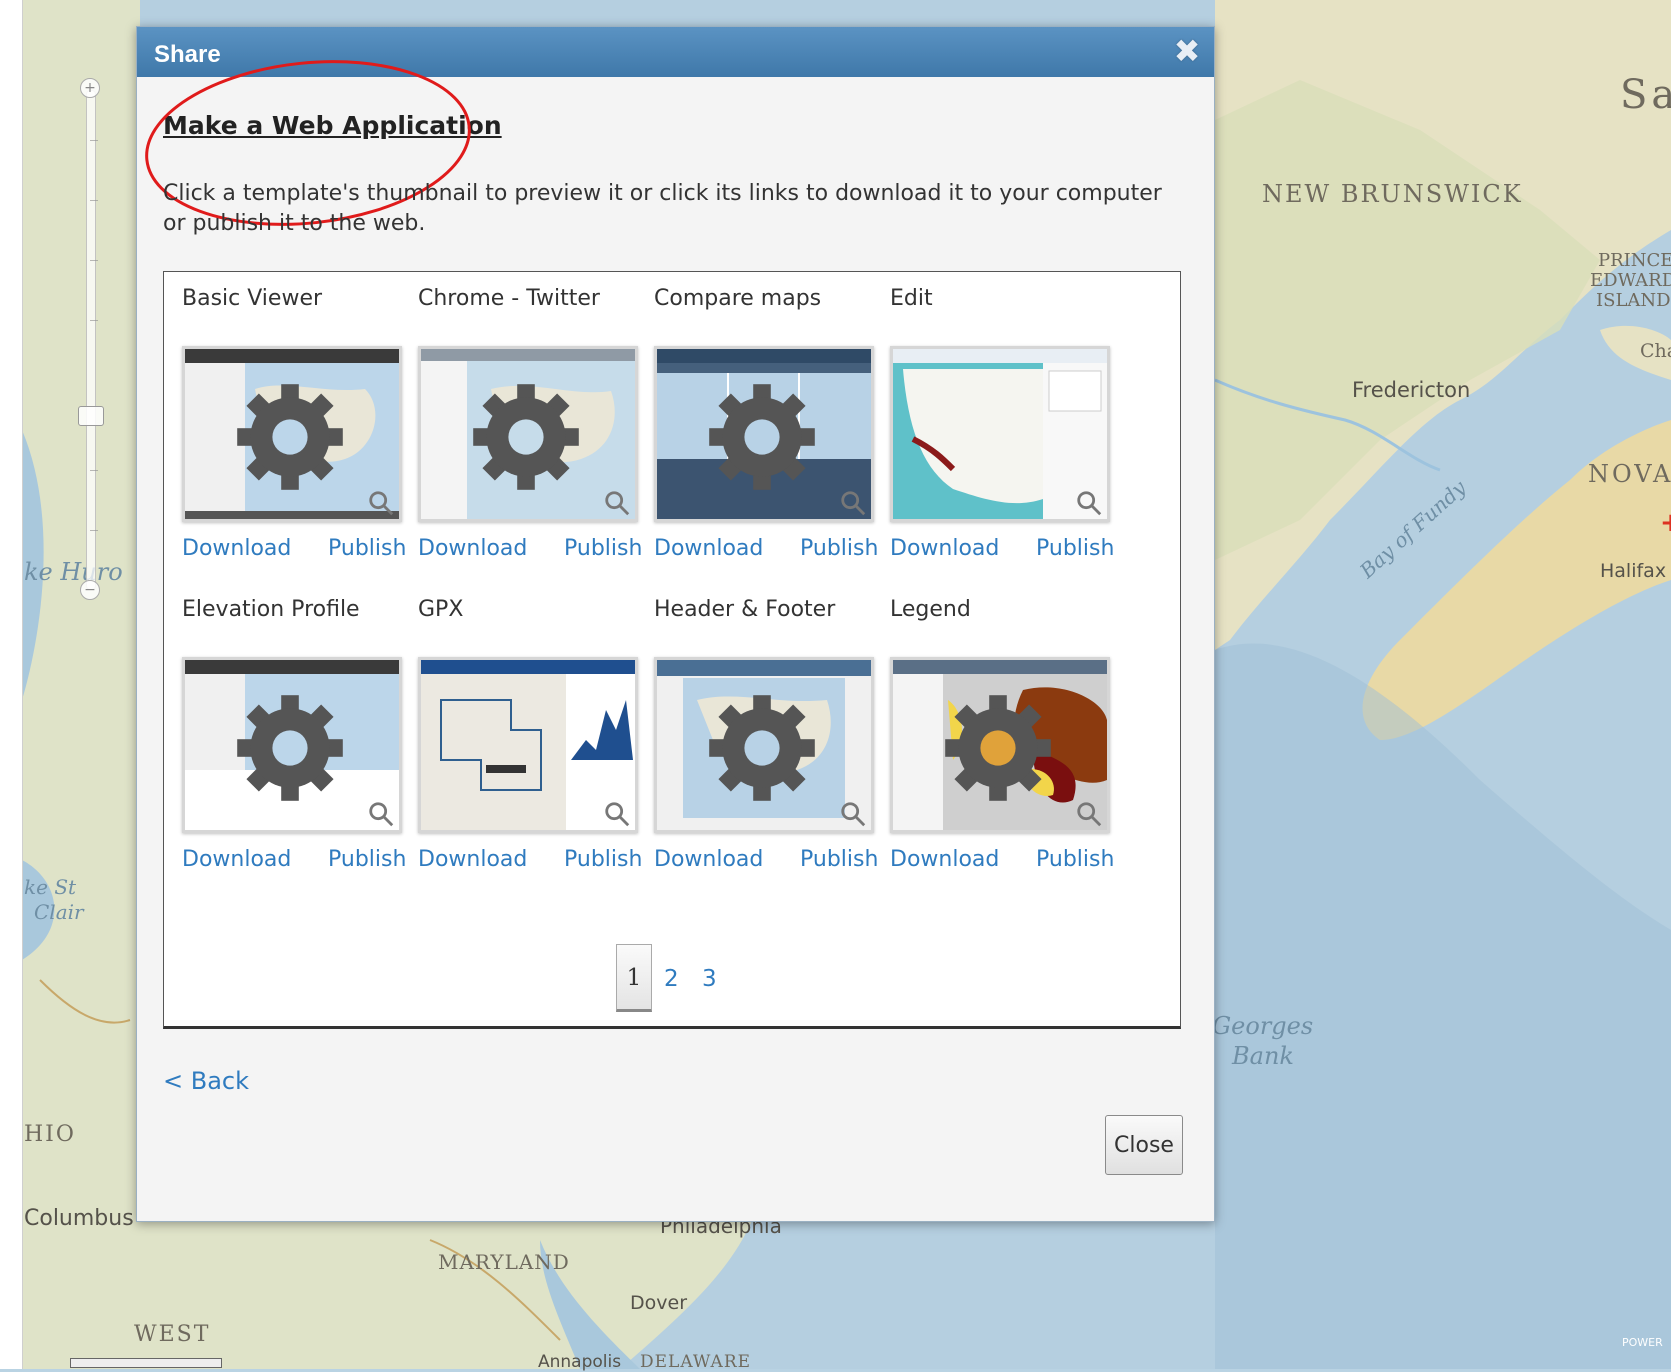  I want to click on close-button: Close, so click(1144, 1145).